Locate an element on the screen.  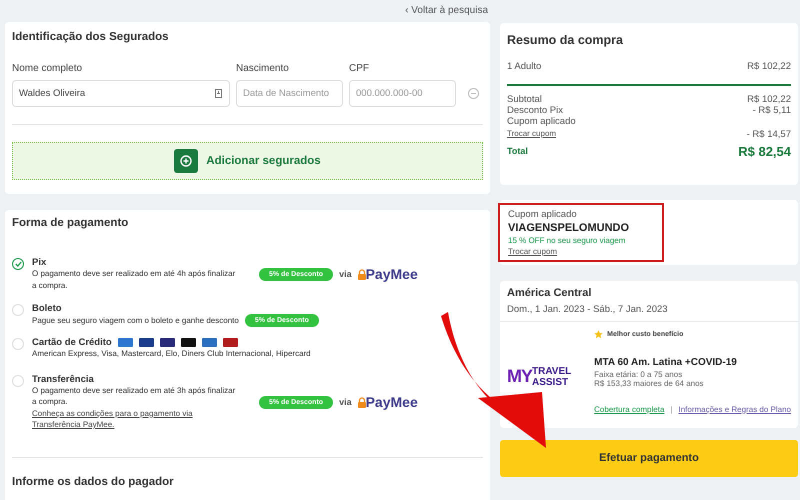
method-description: American Express, Visa, Mastercard, Elo, Diners Club Internacional, Hipercard is located at coordinates (171, 354).